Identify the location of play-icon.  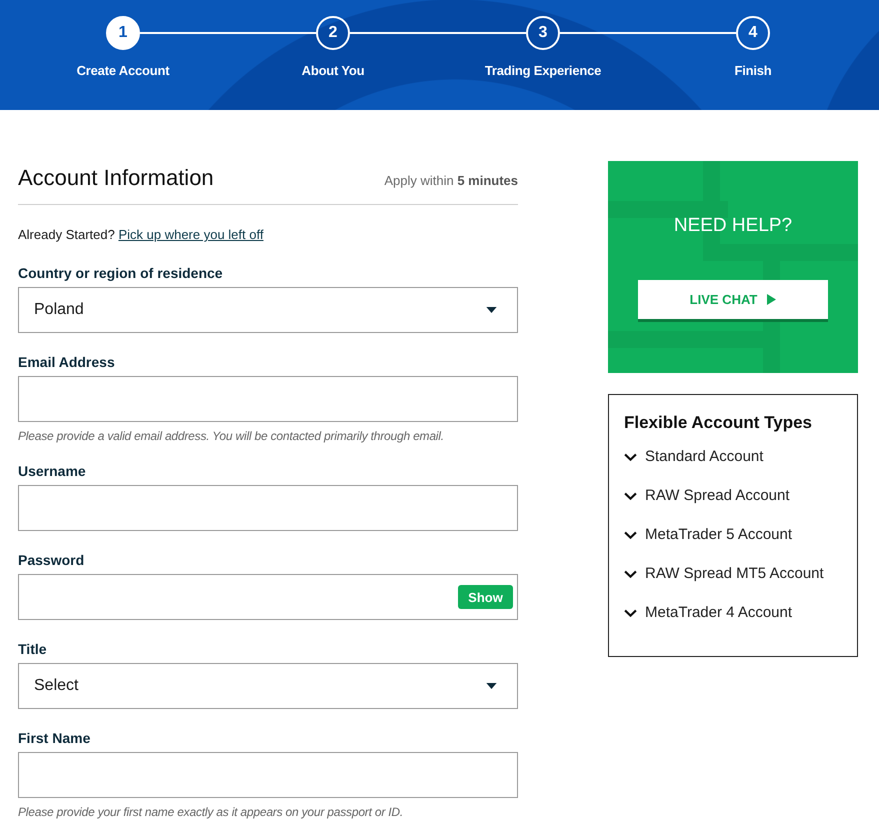
(771, 299).